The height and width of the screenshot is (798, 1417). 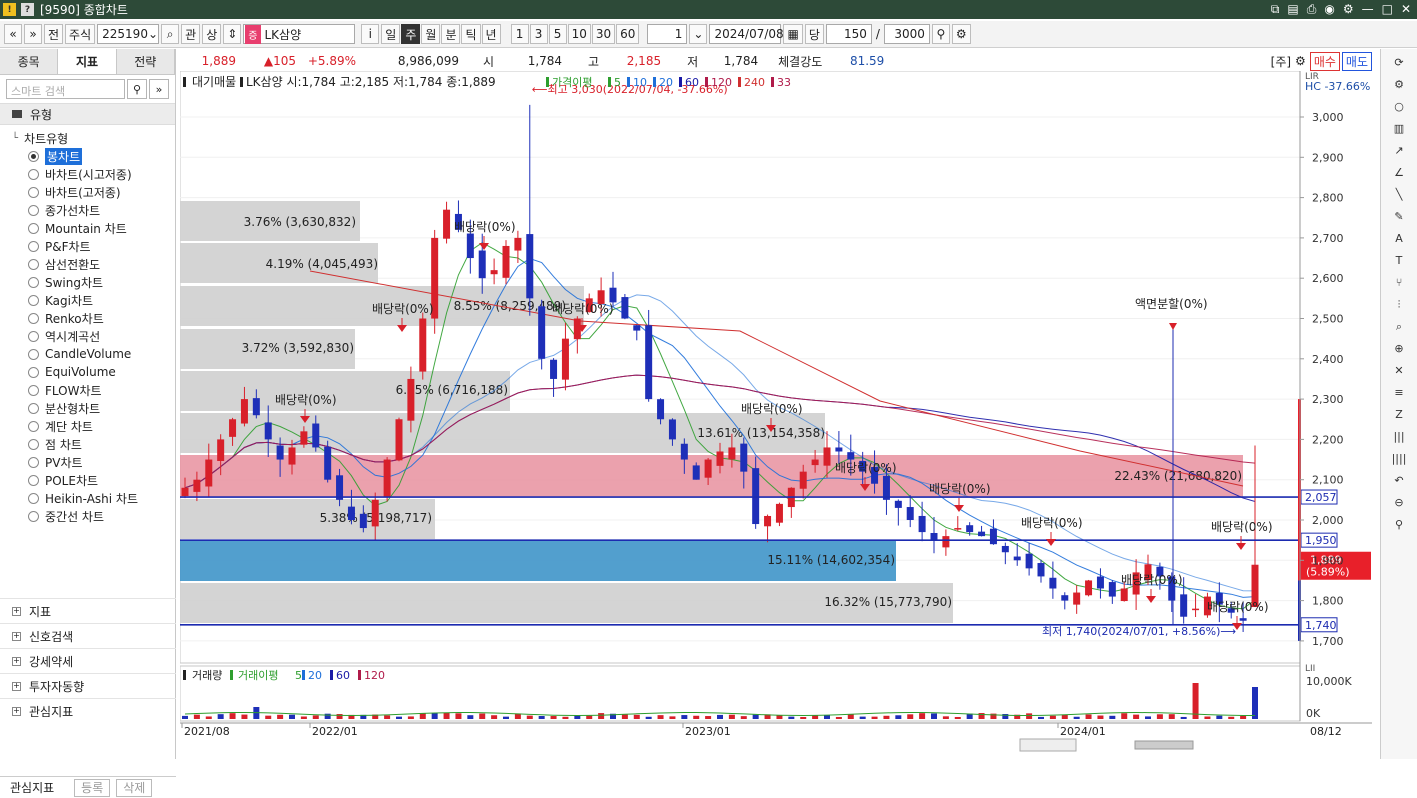 What do you see at coordinates (1399, 62) in the screenshot?
I see `refresh-icon: ⟳` at bounding box center [1399, 62].